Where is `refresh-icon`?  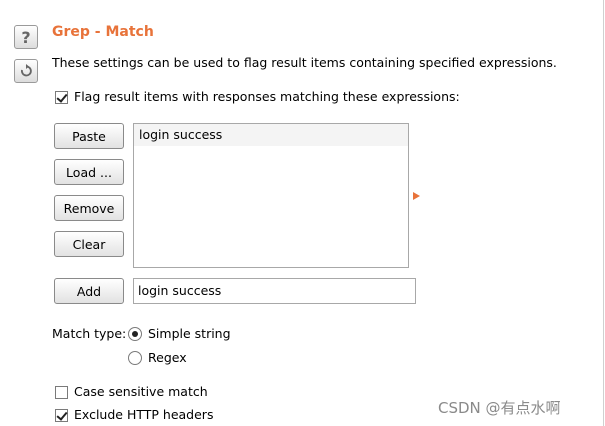 refresh-icon is located at coordinates (26, 70).